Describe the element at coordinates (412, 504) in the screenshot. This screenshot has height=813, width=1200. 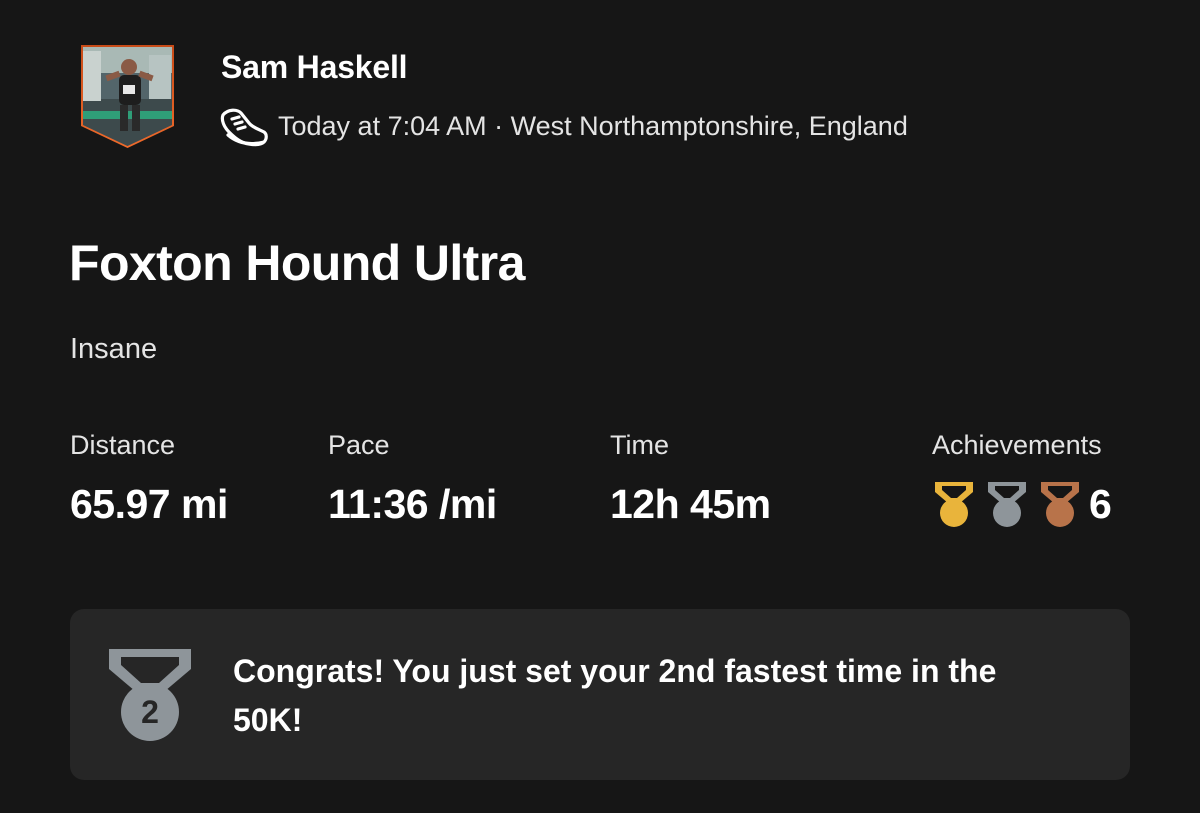
I see `stat-pace-value: 11:36 /mi` at that location.